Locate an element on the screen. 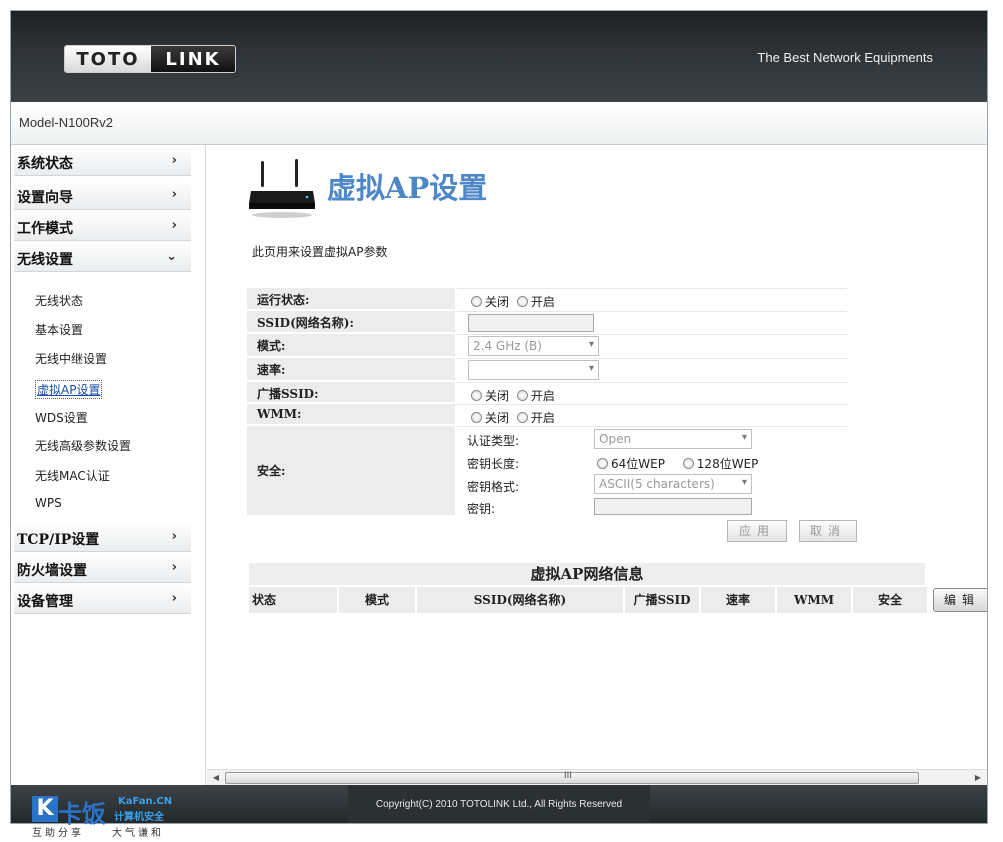  logo-left-text: TOTO is located at coordinates (108, 59).